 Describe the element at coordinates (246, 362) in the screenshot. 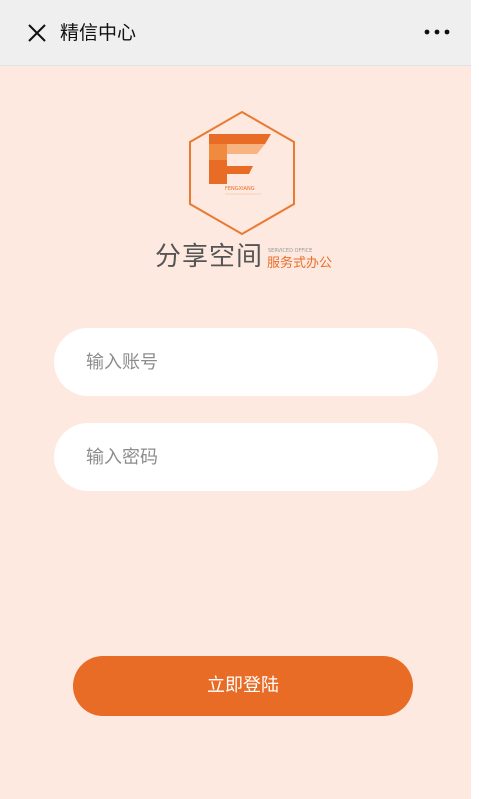

I see `account-input` at that location.